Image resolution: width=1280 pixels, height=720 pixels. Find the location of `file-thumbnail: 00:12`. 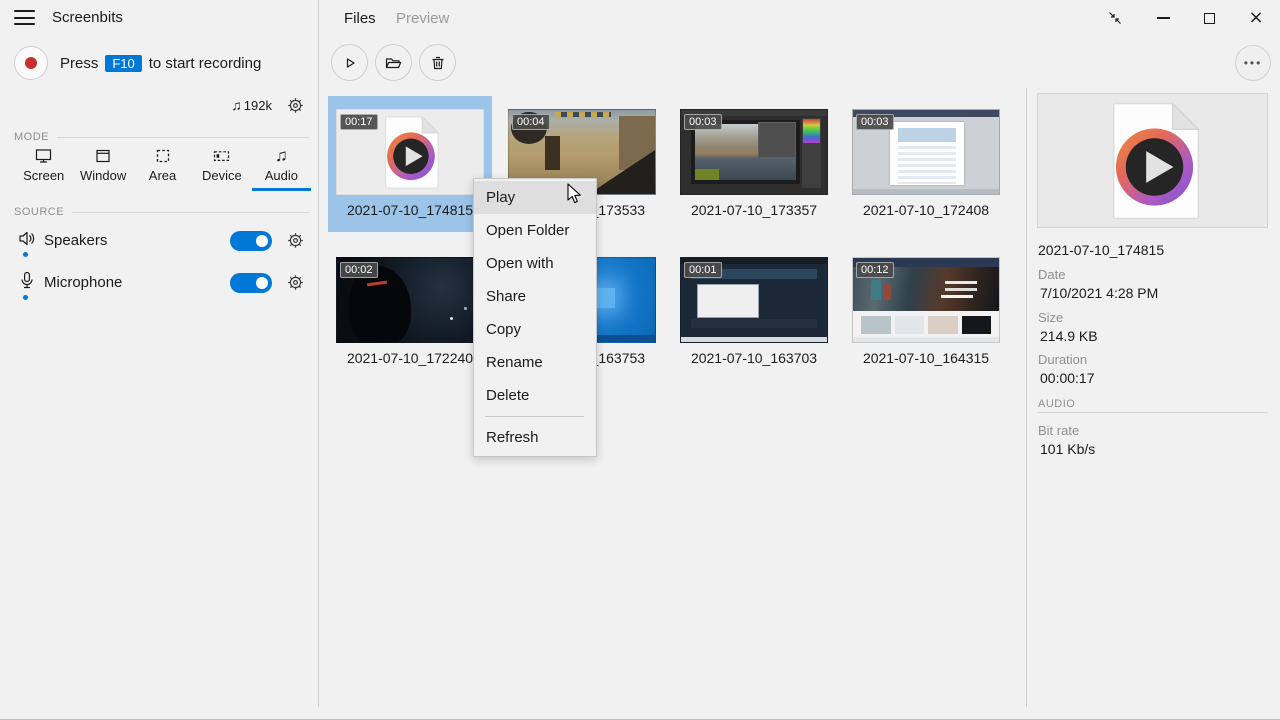

file-thumbnail: 00:12 is located at coordinates (926, 300).